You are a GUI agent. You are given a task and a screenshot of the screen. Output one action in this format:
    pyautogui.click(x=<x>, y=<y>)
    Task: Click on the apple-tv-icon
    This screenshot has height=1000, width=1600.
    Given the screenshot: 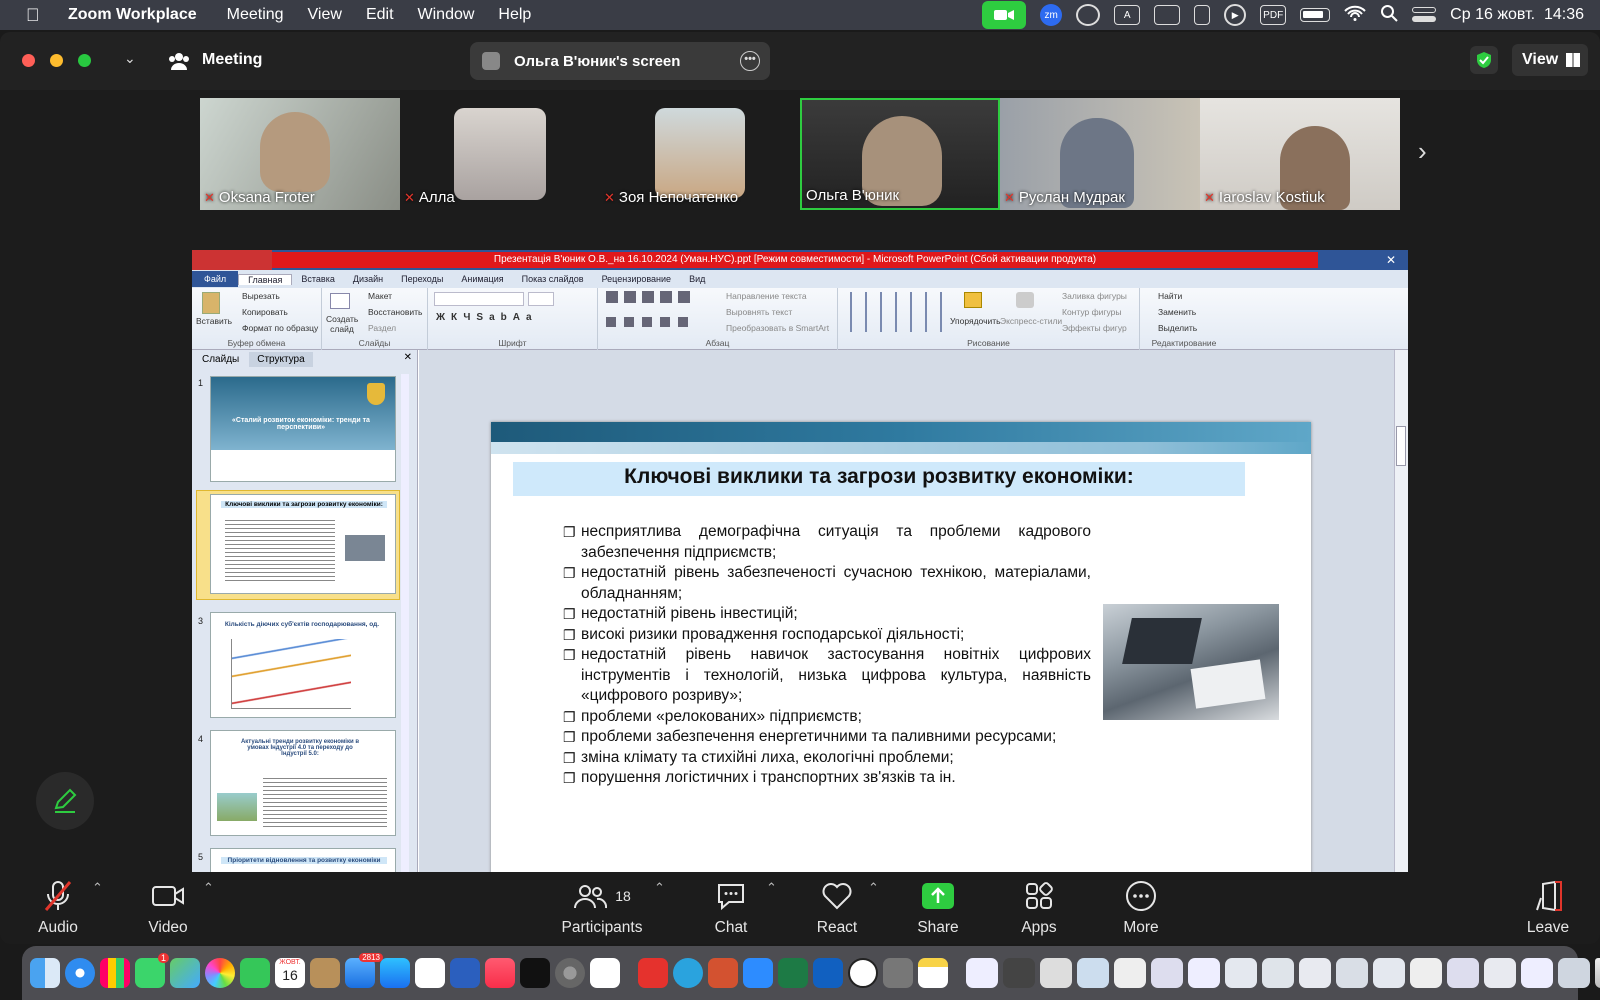 What is the action you would take?
    pyautogui.click(x=535, y=973)
    